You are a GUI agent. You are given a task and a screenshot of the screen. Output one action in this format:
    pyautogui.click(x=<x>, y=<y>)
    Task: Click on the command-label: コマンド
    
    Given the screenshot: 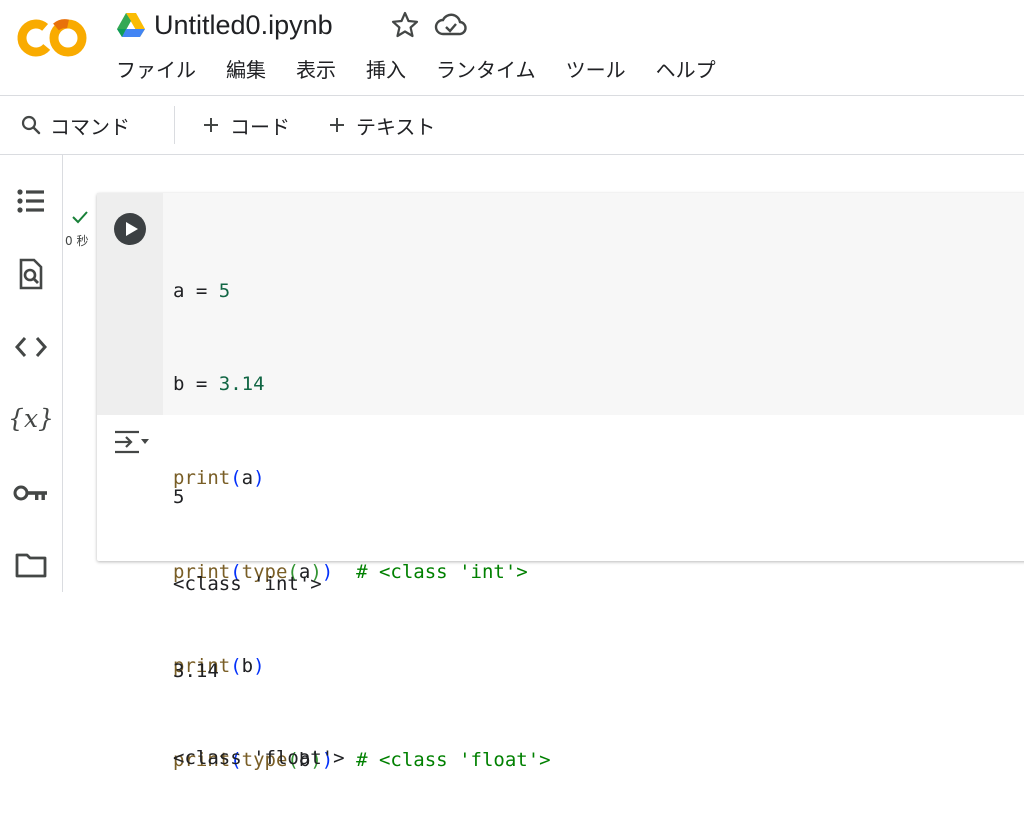 What is the action you would take?
    pyautogui.click(x=90, y=126)
    